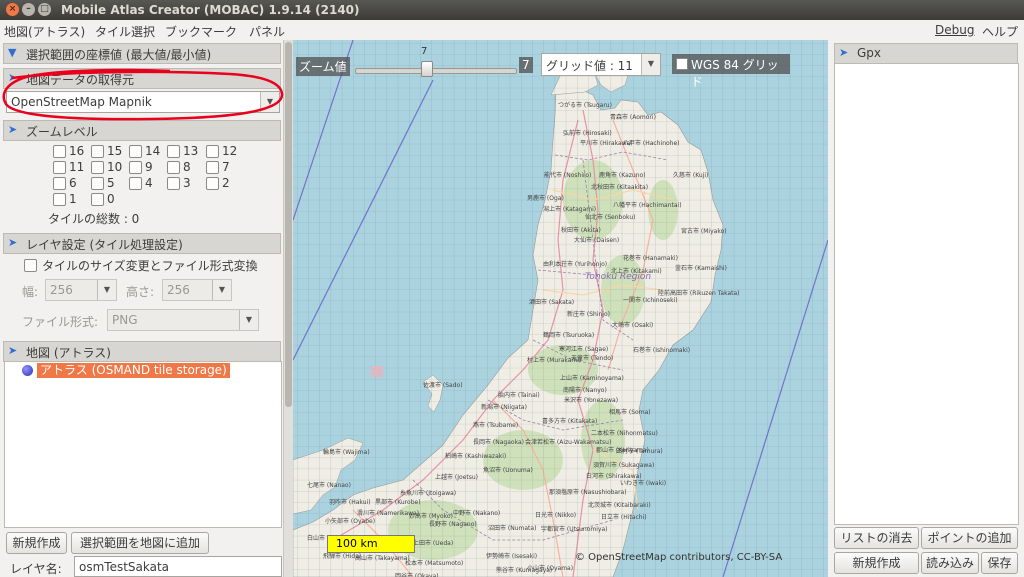 Image resolution: width=1024 pixels, height=577 pixels. What do you see at coordinates (36, 543) in the screenshot?
I see `new-atlas-button: 新規作成` at bounding box center [36, 543].